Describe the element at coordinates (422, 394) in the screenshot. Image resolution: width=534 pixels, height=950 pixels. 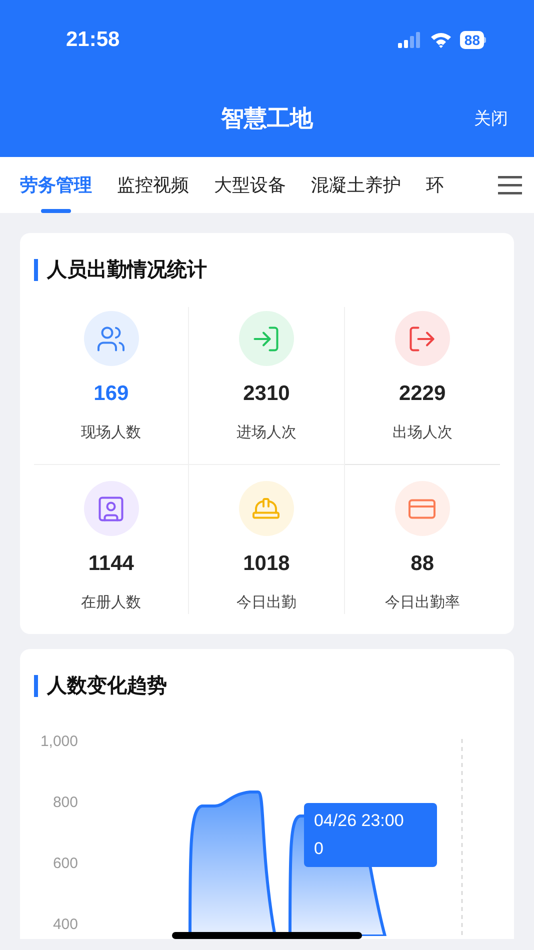
I see `stat-value: 2229` at that location.